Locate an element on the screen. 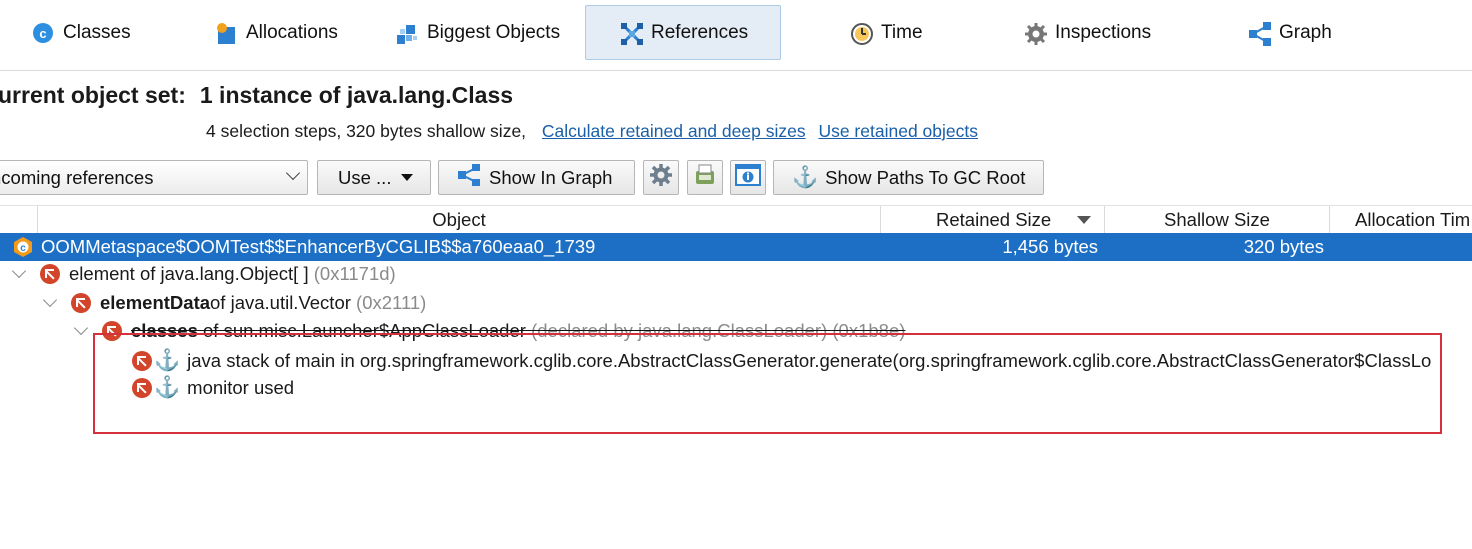 The image size is (1472, 549). show-in-graph-button: Show In Graph is located at coordinates (536, 177).